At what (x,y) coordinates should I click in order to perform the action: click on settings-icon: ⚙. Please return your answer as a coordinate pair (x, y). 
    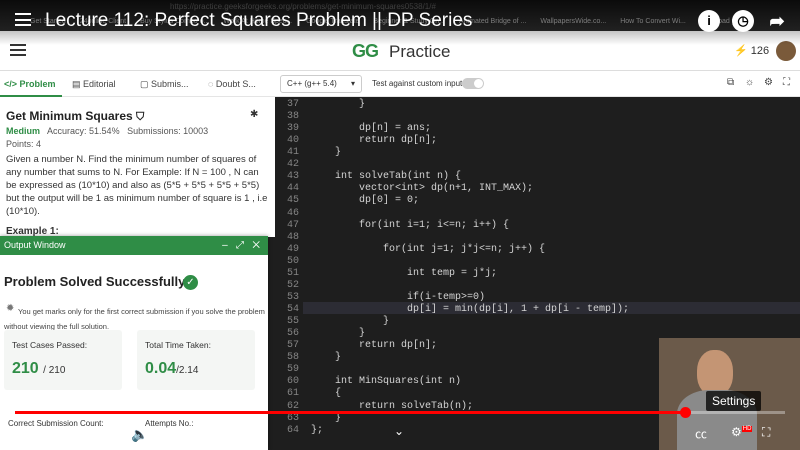
    Looking at the image, I should click on (768, 82).